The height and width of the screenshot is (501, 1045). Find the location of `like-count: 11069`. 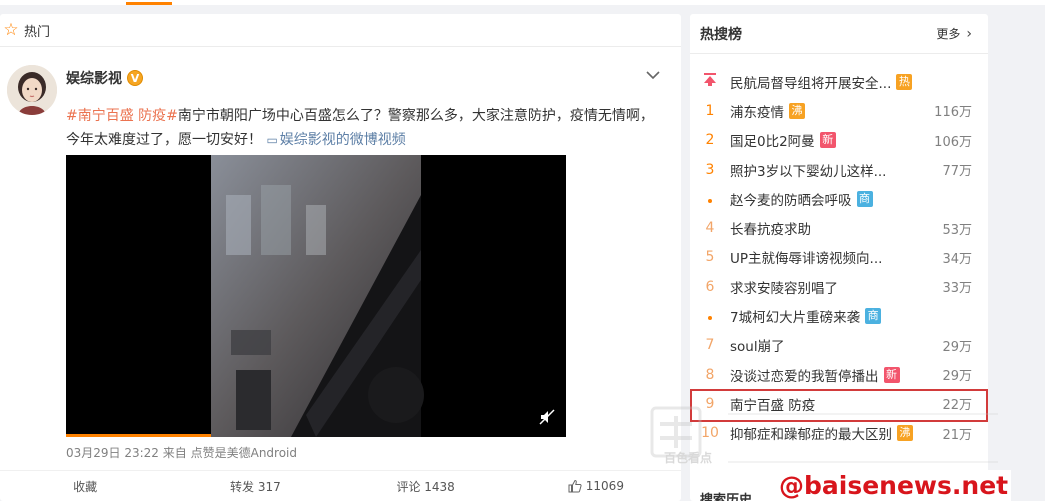

like-count: 11069 is located at coordinates (604, 486).